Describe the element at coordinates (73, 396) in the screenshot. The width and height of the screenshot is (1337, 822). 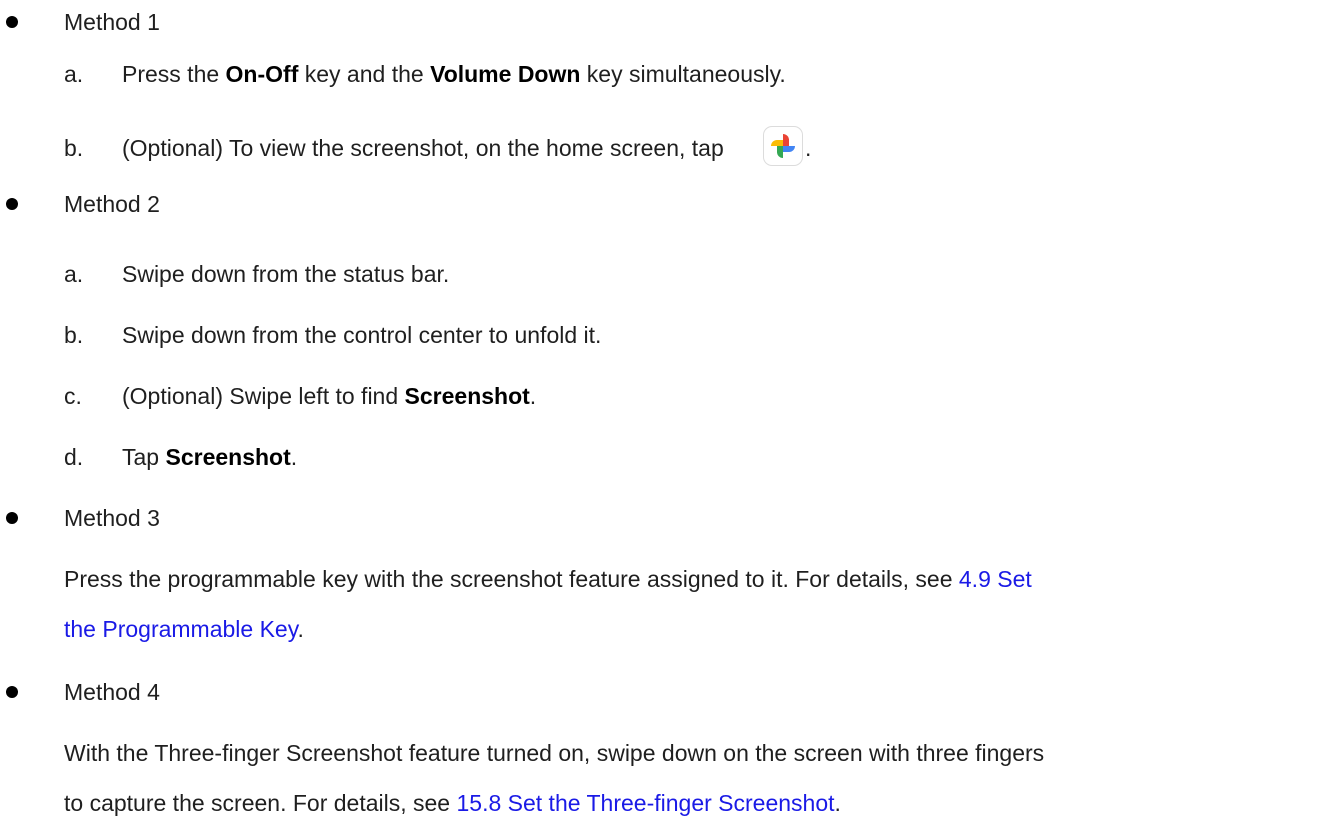
I see `step-letter: c.` at that location.